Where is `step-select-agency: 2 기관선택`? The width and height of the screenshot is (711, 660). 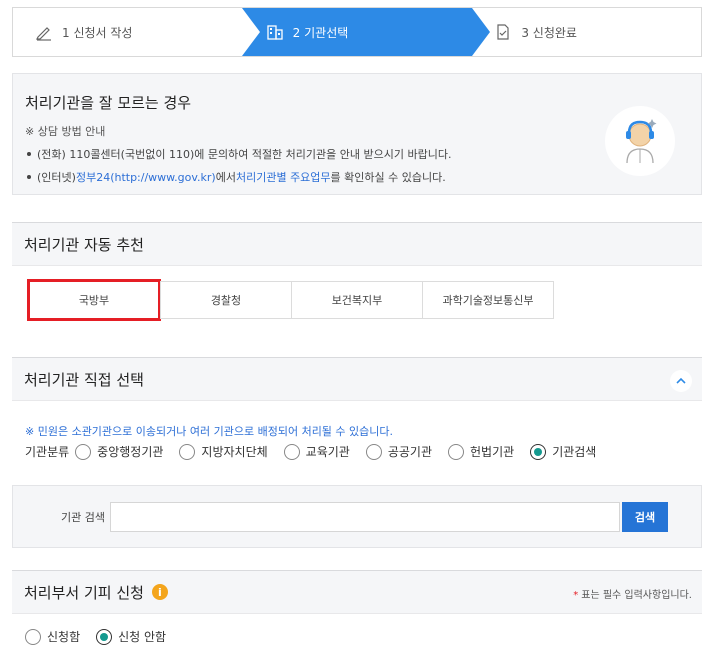 step-select-agency: 2 기관선택 is located at coordinates (365, 32).